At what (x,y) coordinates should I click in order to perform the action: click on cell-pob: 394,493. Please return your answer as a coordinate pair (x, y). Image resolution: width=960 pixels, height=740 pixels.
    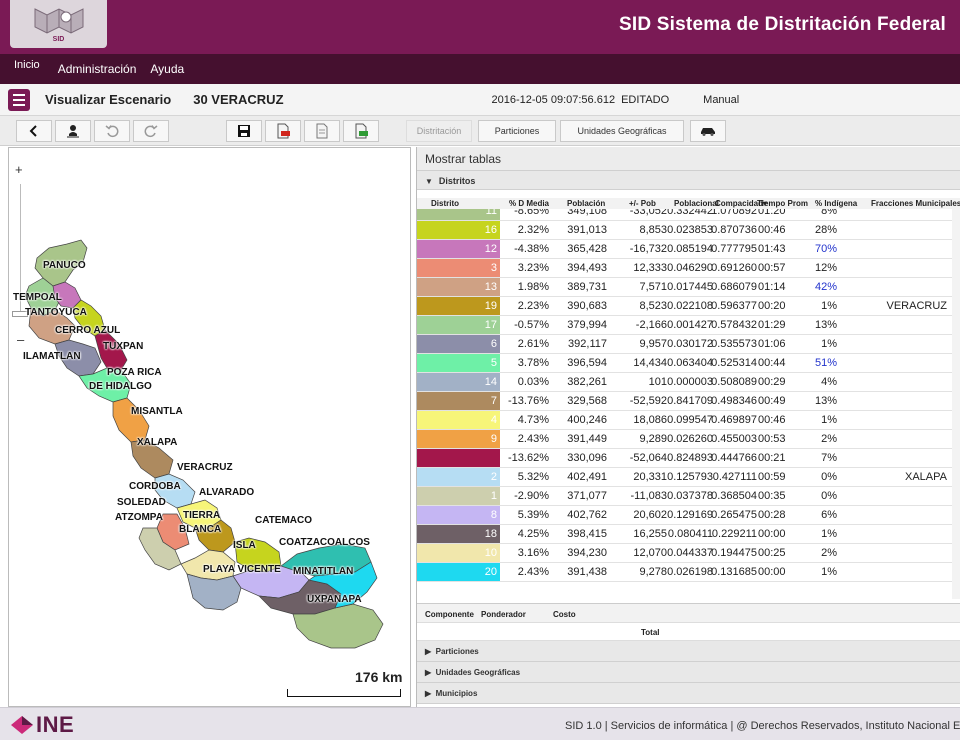
    Looking at the image, I should click on (587, 268).